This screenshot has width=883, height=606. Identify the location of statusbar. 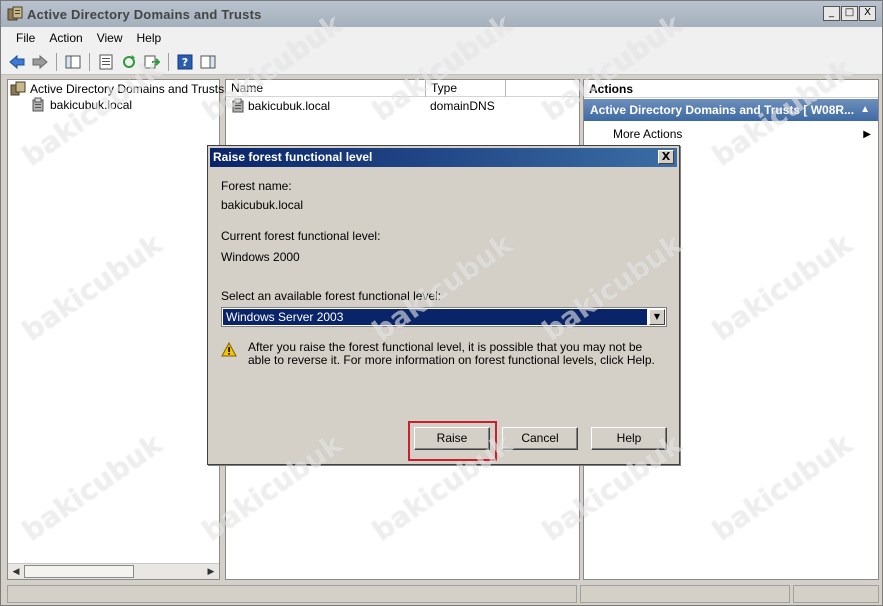
(443, 594).